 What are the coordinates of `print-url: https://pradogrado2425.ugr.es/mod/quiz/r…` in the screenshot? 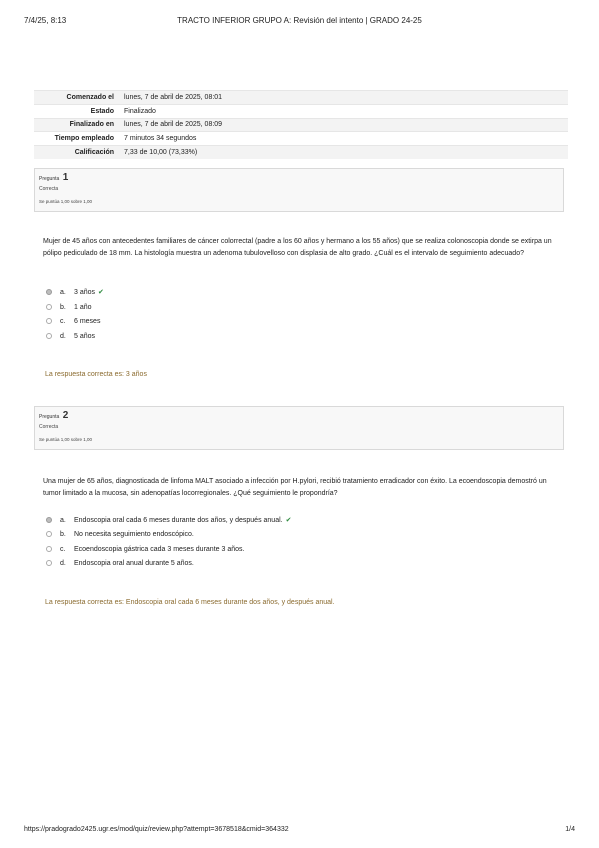 It's located at (156, 829).